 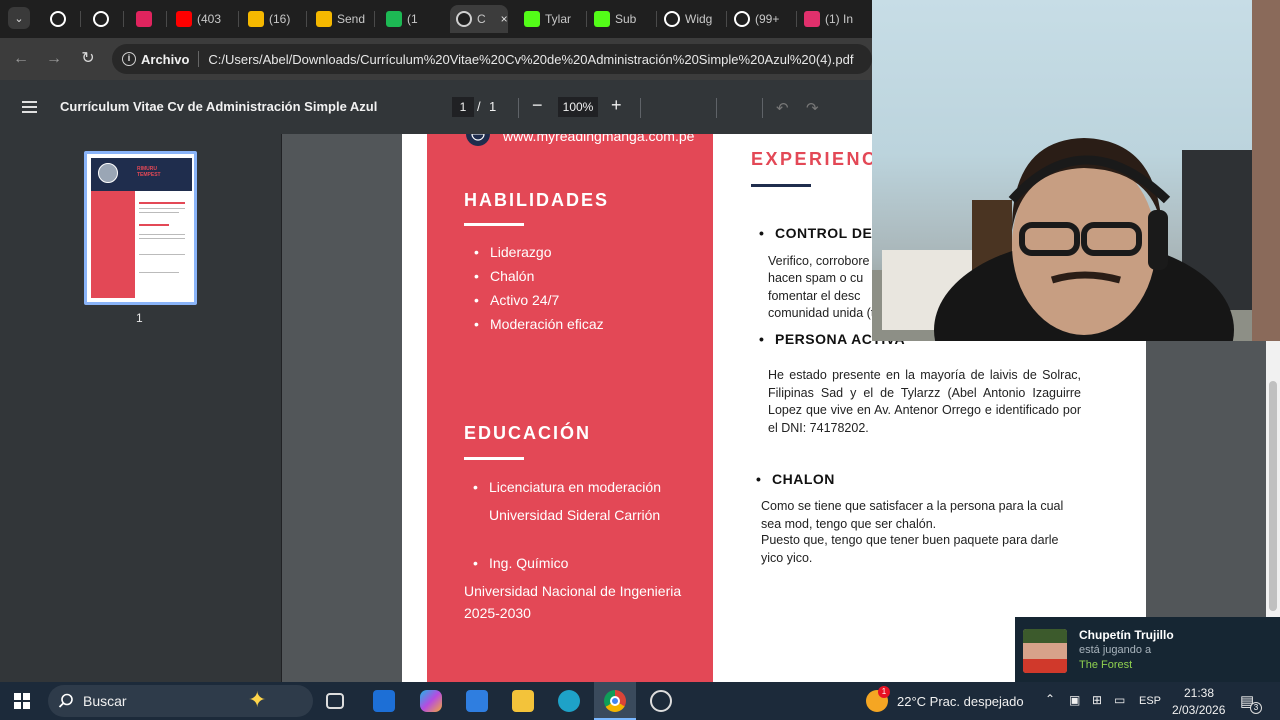 I want to click on clock-date: 2/03/2026, so click(x=1198, y=710).